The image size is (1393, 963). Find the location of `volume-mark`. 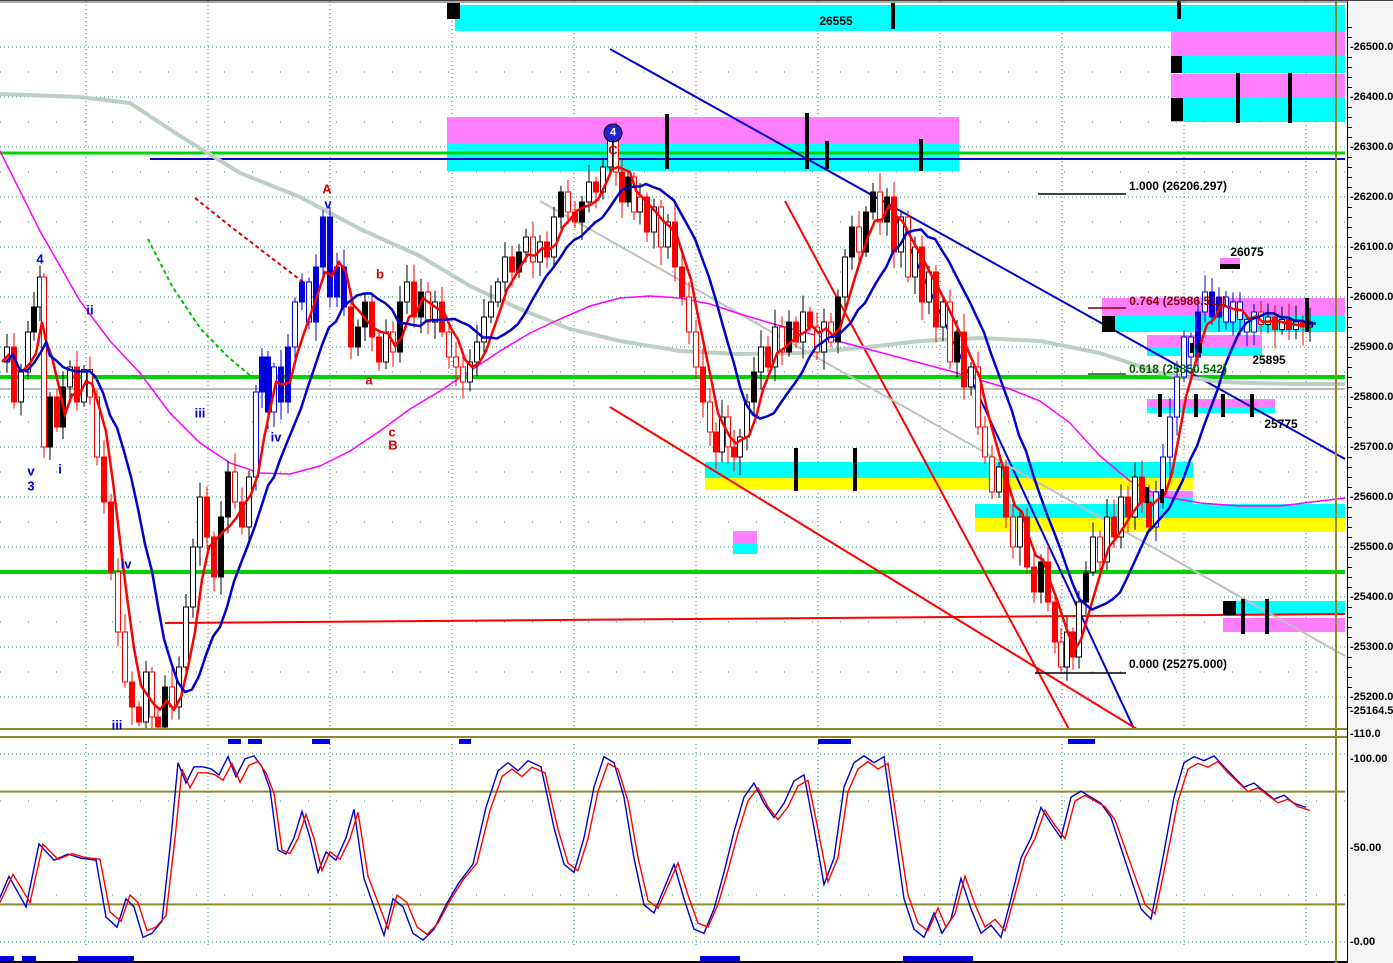

volume-mark is located at coordinates (453, 11).